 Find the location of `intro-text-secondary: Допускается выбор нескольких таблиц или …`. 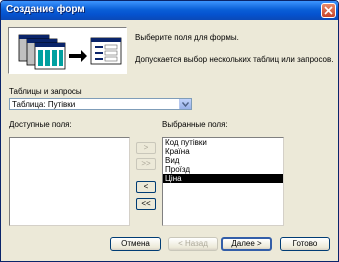

intro-text-secondary: Допускается выбор нескольких таблиц или … is located at coordinates (234, 59).